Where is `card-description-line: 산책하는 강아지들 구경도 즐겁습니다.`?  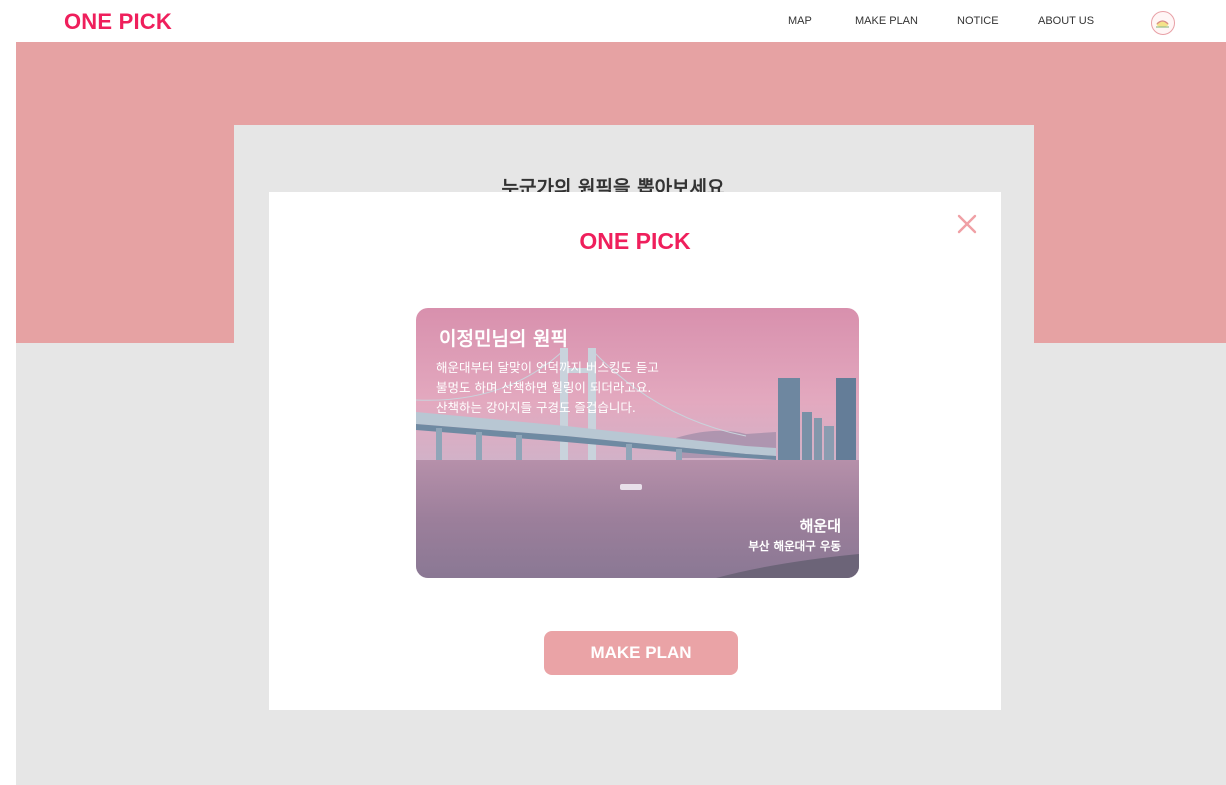
card-description-line: 산책하는 강아지들 구경도 즐겁습니다. is located at coordinates (536, 407).